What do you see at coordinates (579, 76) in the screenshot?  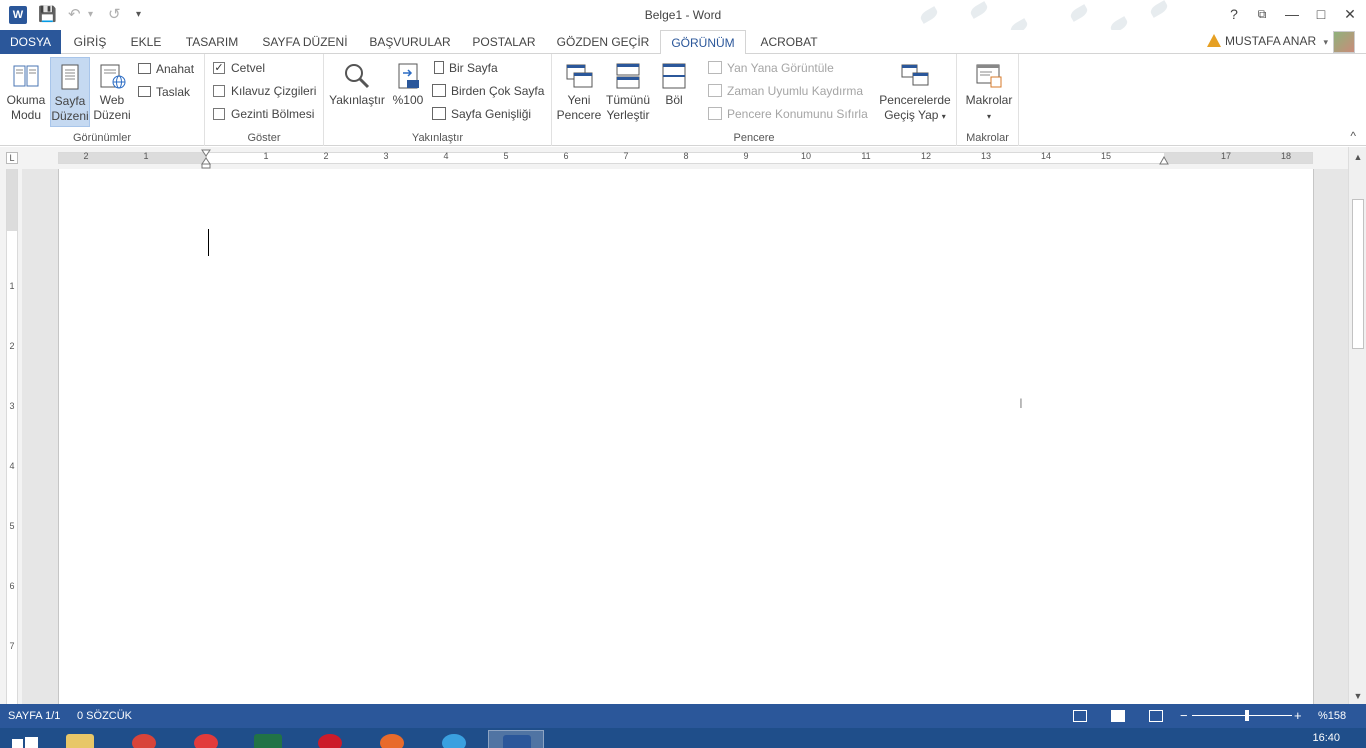 I see `new-window-icon` at bounding box center [579, 76].